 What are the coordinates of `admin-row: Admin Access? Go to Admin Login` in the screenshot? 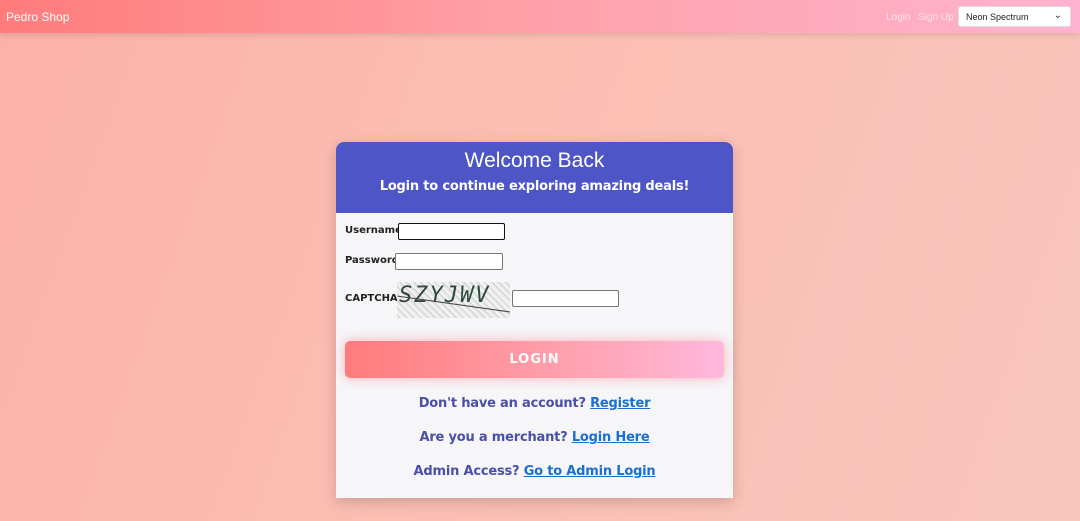 It's located at (534, 471).